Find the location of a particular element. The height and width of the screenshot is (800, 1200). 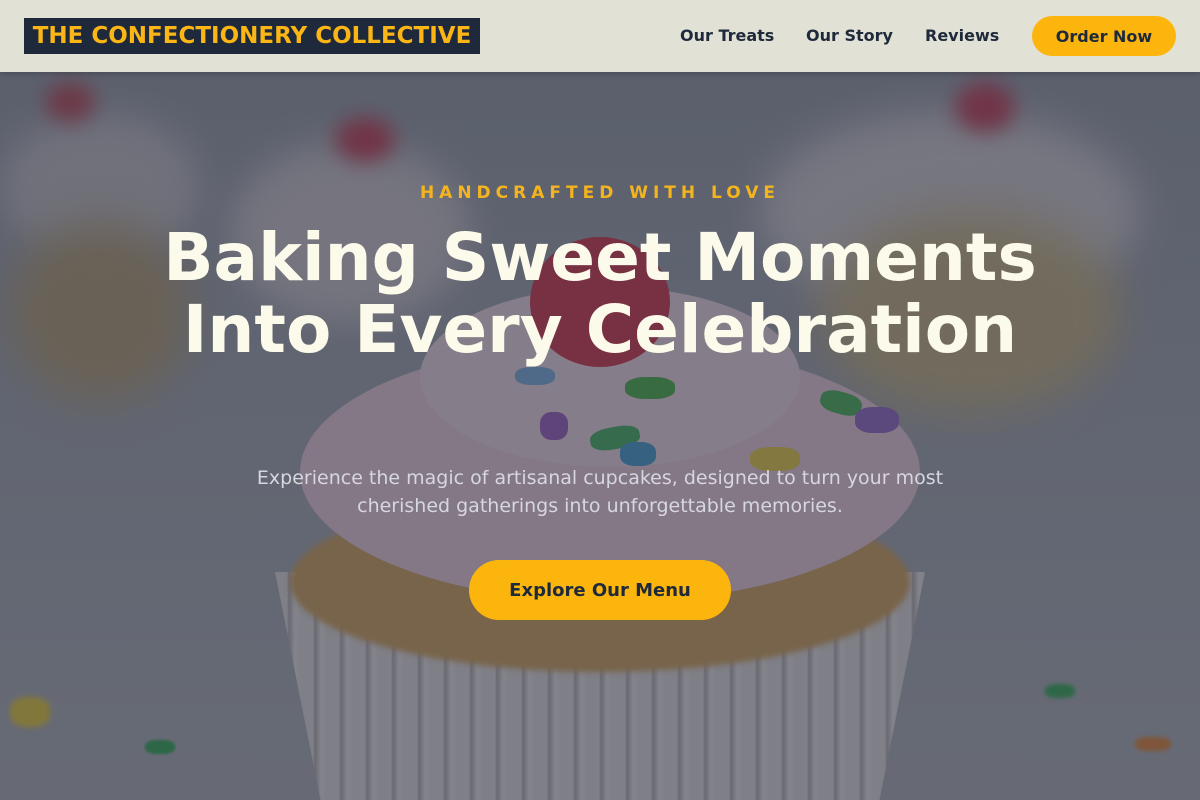

order-now-button: Order Now is located at coordinates (1104, 36).